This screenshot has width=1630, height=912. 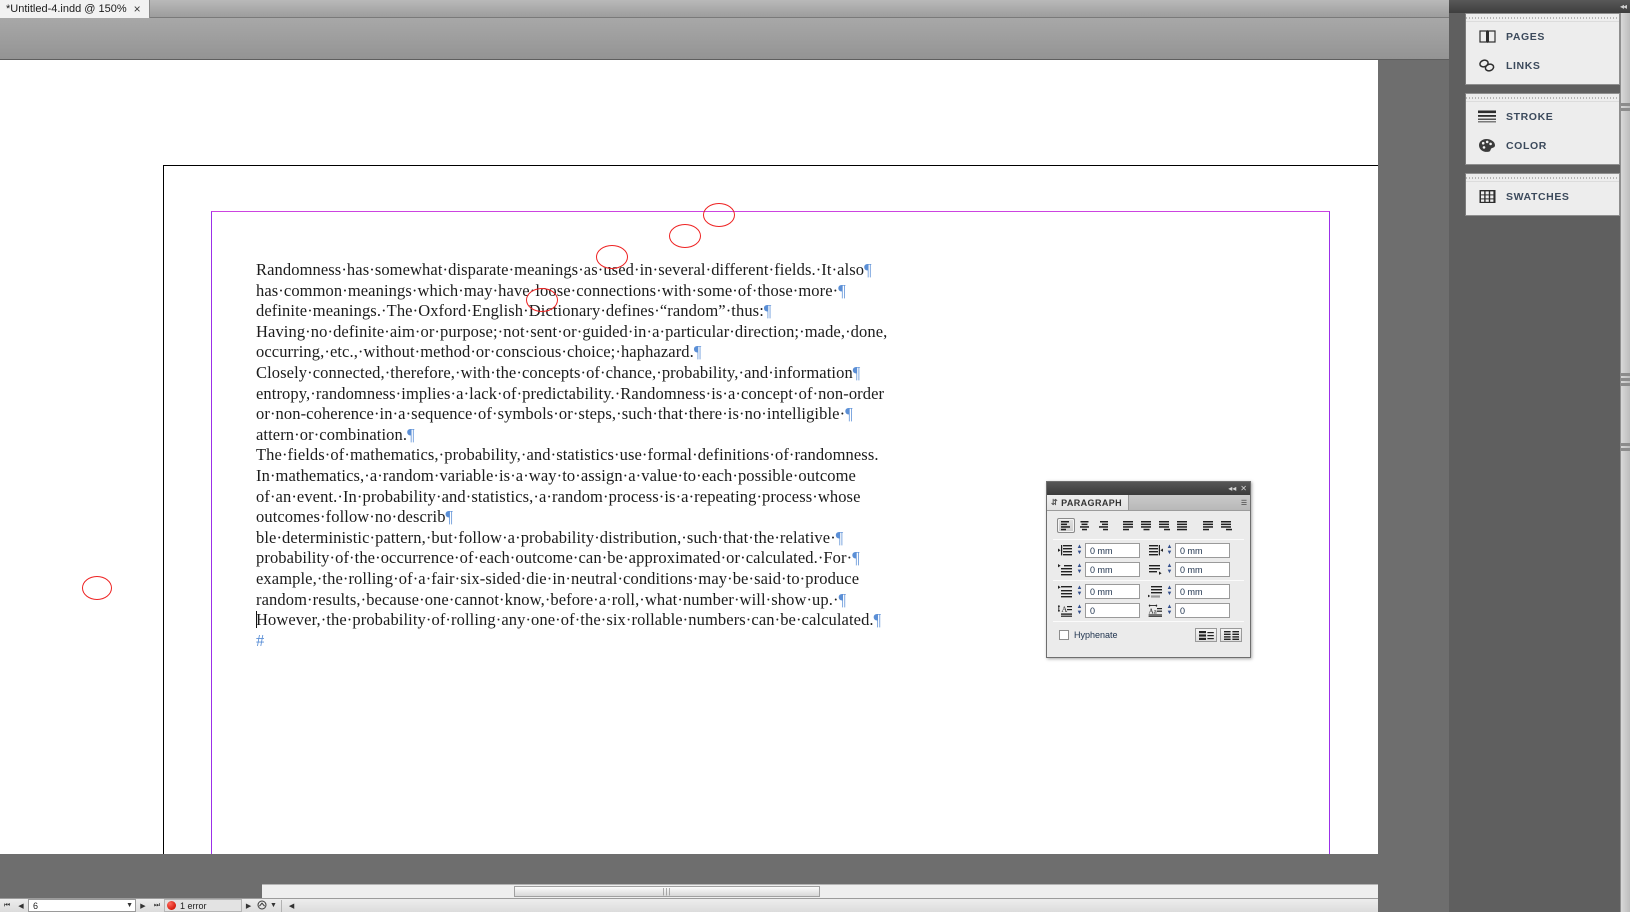 What do you see at coordinates (137, 9) in the screenshot?
I see `close-icon: ×` at bounding box center [137, 9].